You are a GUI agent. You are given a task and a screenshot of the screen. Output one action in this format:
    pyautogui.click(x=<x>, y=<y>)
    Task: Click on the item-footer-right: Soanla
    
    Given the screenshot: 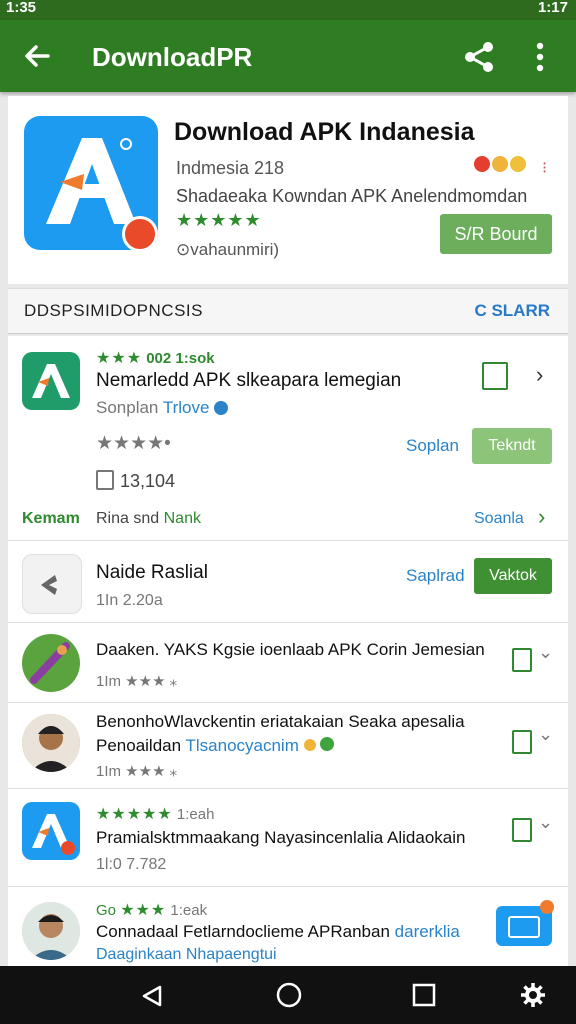 What is the action you would take?
    pyautogui.click(x=499, y=519)
    